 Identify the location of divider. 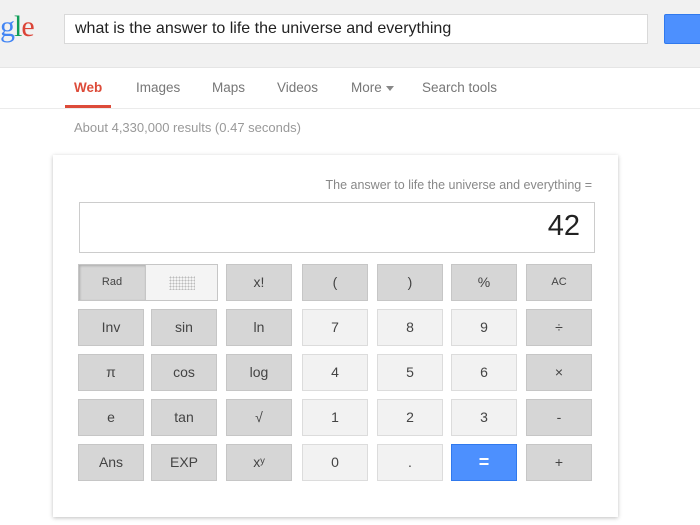
(350, 108).